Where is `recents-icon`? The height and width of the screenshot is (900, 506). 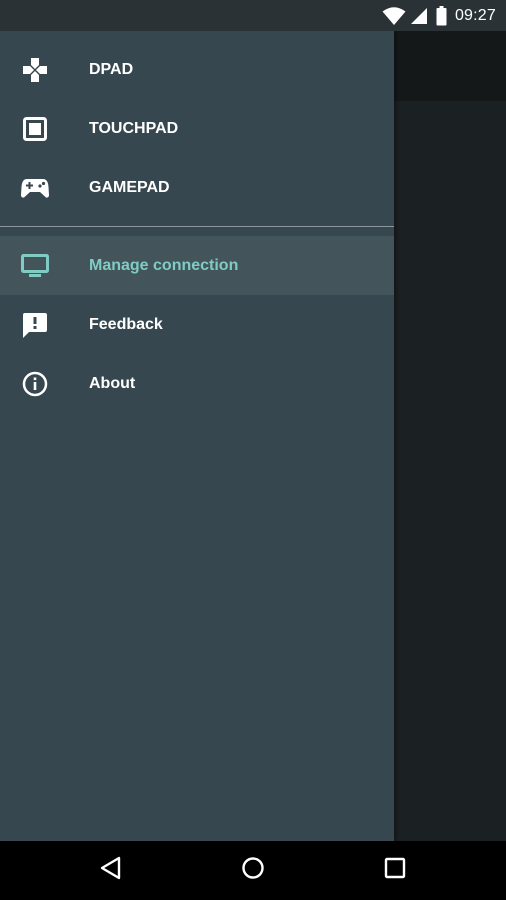 recents-icon is located at coordinates (395, 870).